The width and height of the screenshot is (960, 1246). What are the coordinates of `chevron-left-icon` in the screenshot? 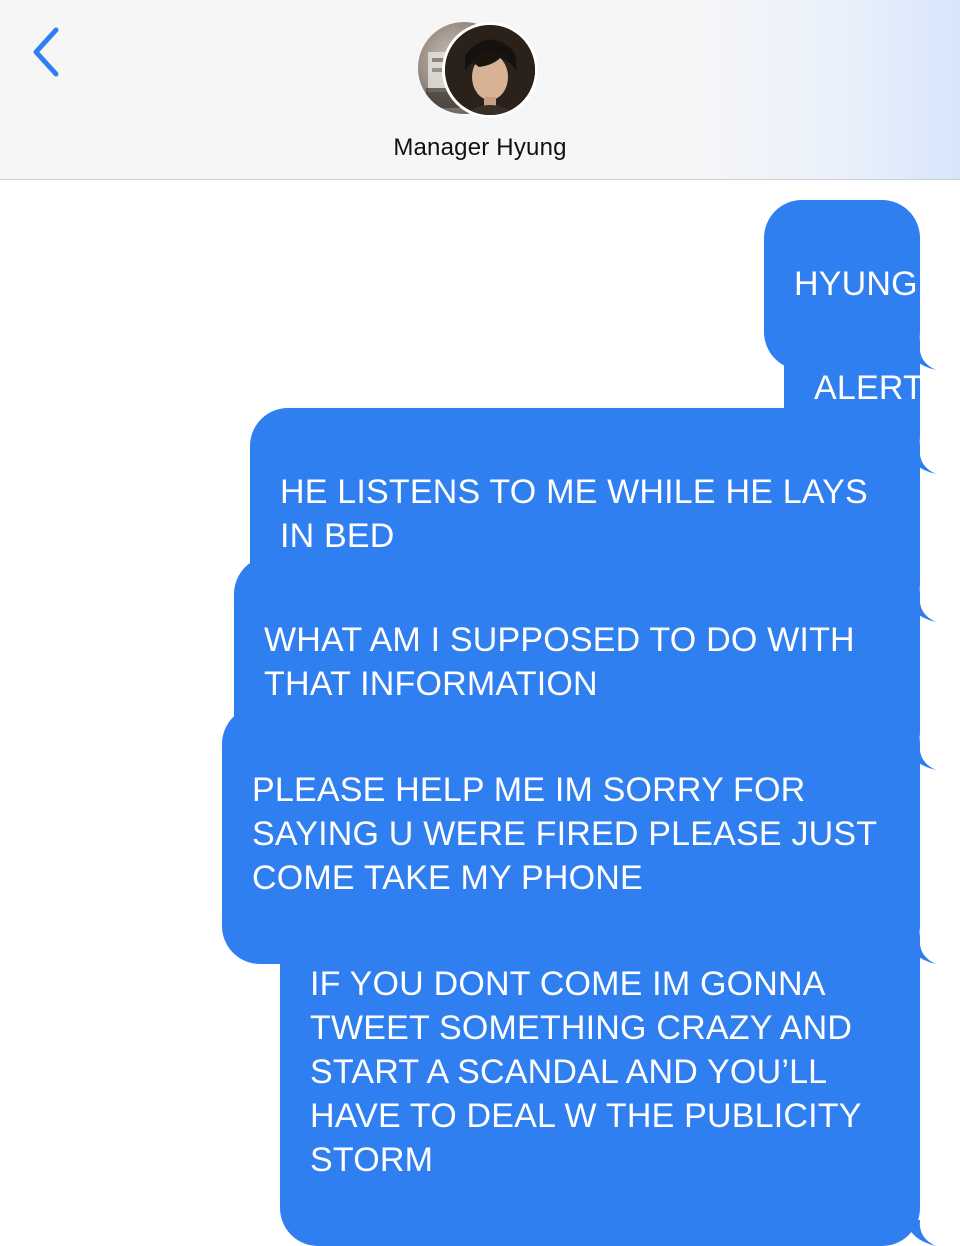 It's located at (46, 52).